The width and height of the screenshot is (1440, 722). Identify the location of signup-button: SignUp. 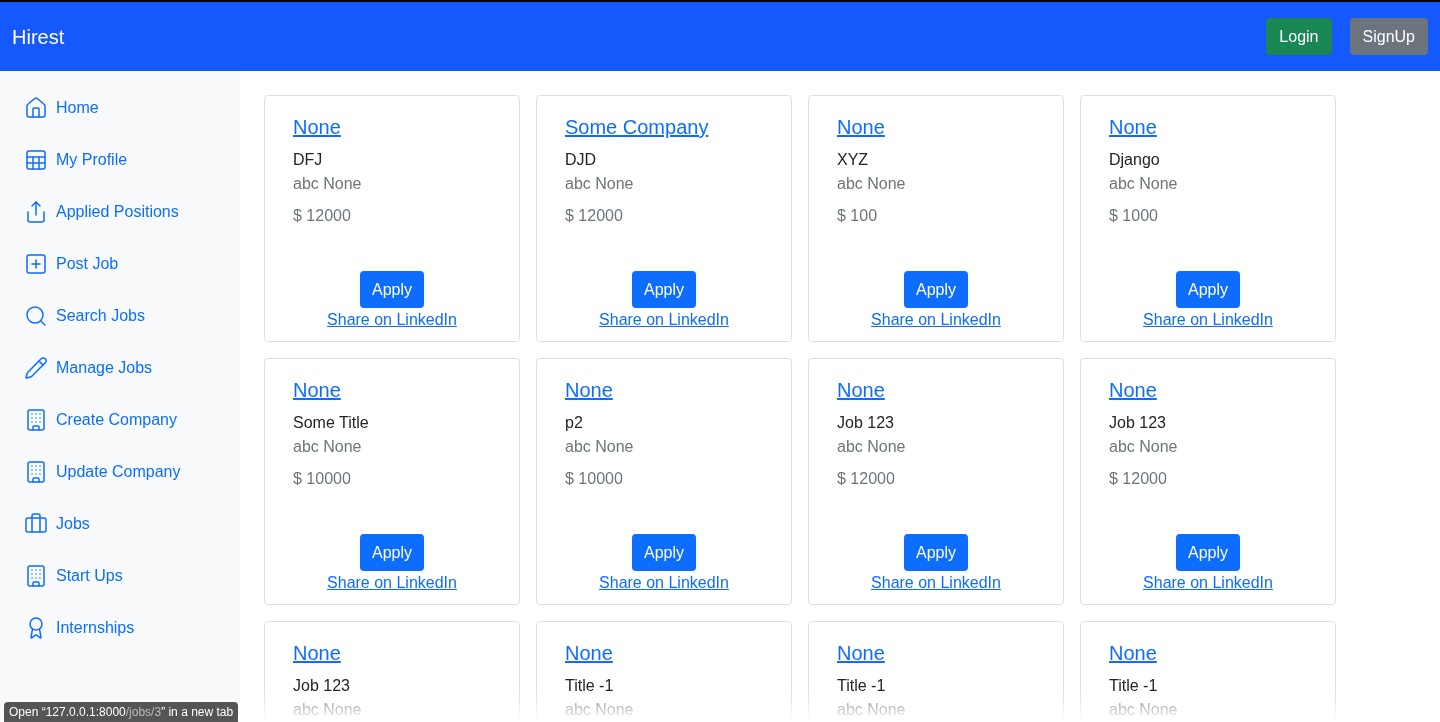
(1388, 36).